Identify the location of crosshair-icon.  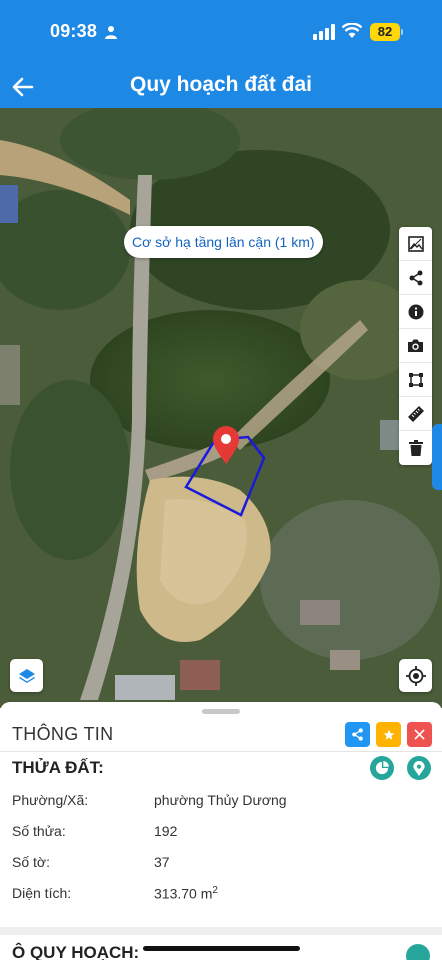
(415, 675).